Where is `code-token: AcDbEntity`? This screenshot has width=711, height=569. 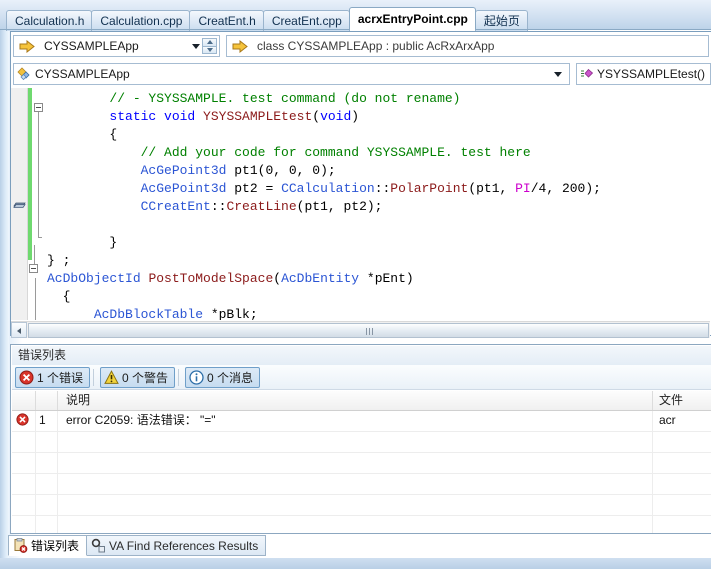 code-token: AcDbEntity is located at coordinates (320, 278).